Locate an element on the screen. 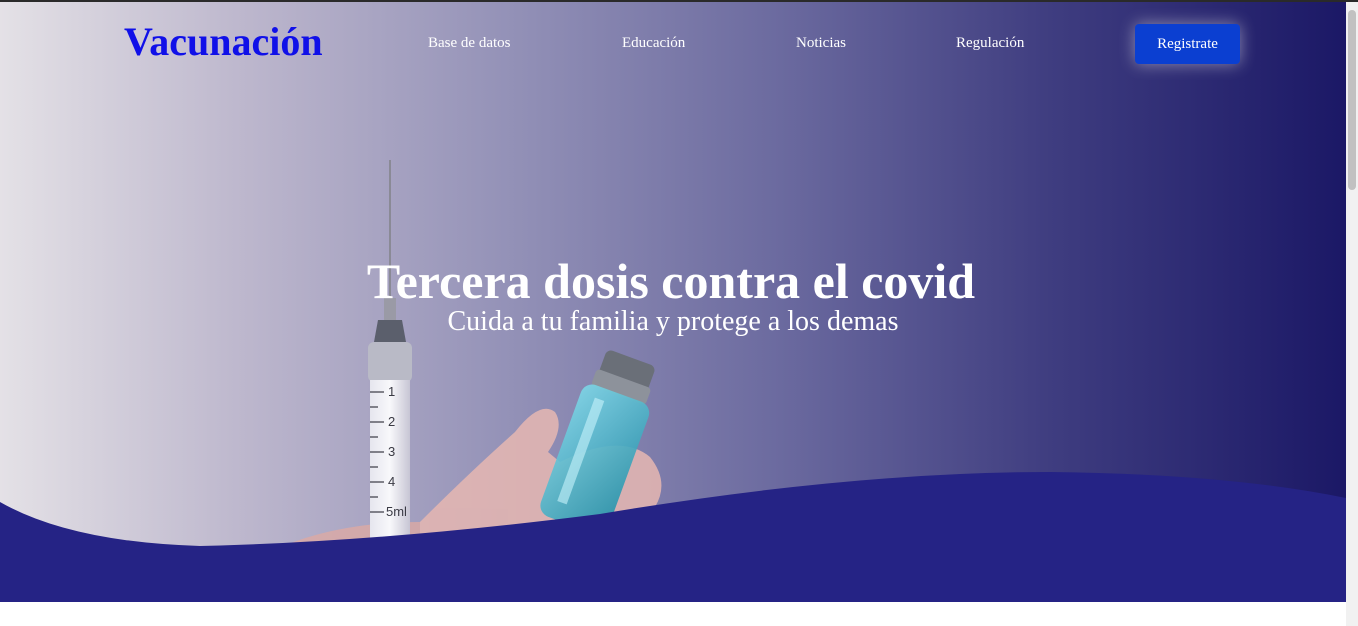 The width and height of the screenshot is (1358, 626). register-button: Registrate is located at coordinates (1187, 44).